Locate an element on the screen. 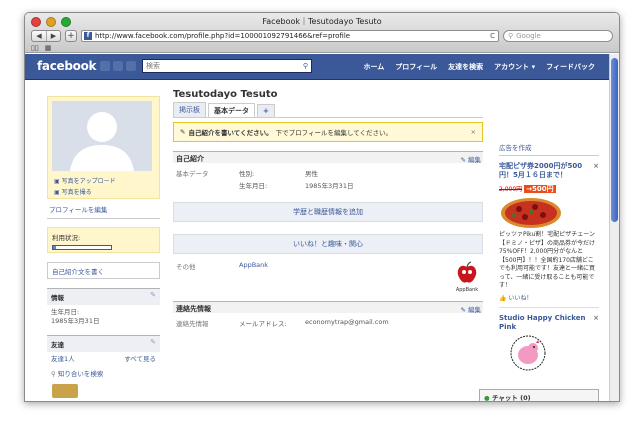  scrollbar-thumb is located at coordinates (614, 140).